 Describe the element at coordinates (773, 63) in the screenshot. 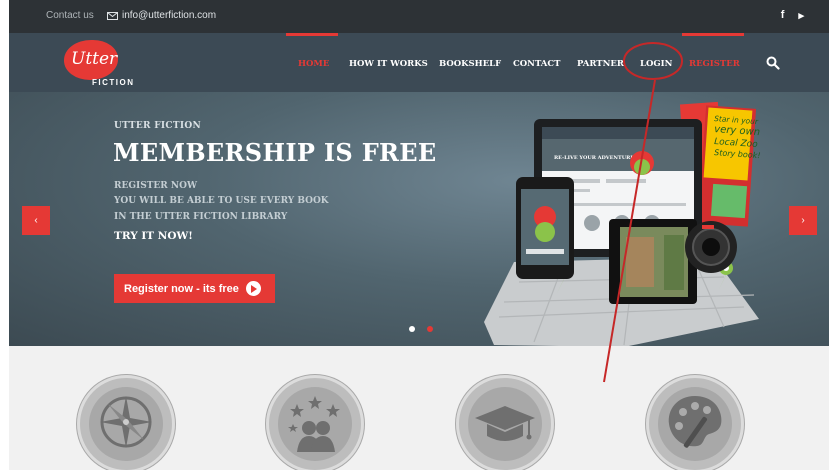

I see `search-icon` at that location.